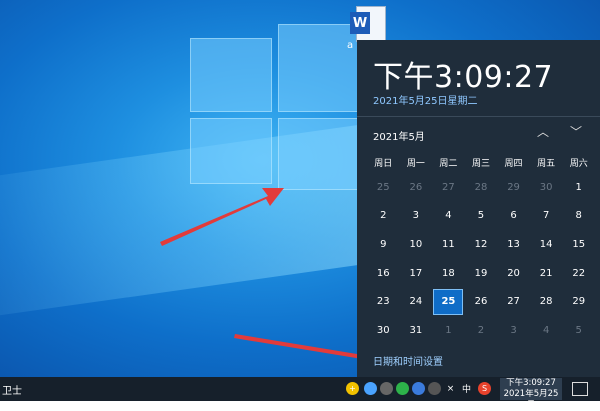 The height and width of the screenshot is (411, 600). Describe the element at coordinates (478, 116) in the screenshot. I see `divider` at that location.